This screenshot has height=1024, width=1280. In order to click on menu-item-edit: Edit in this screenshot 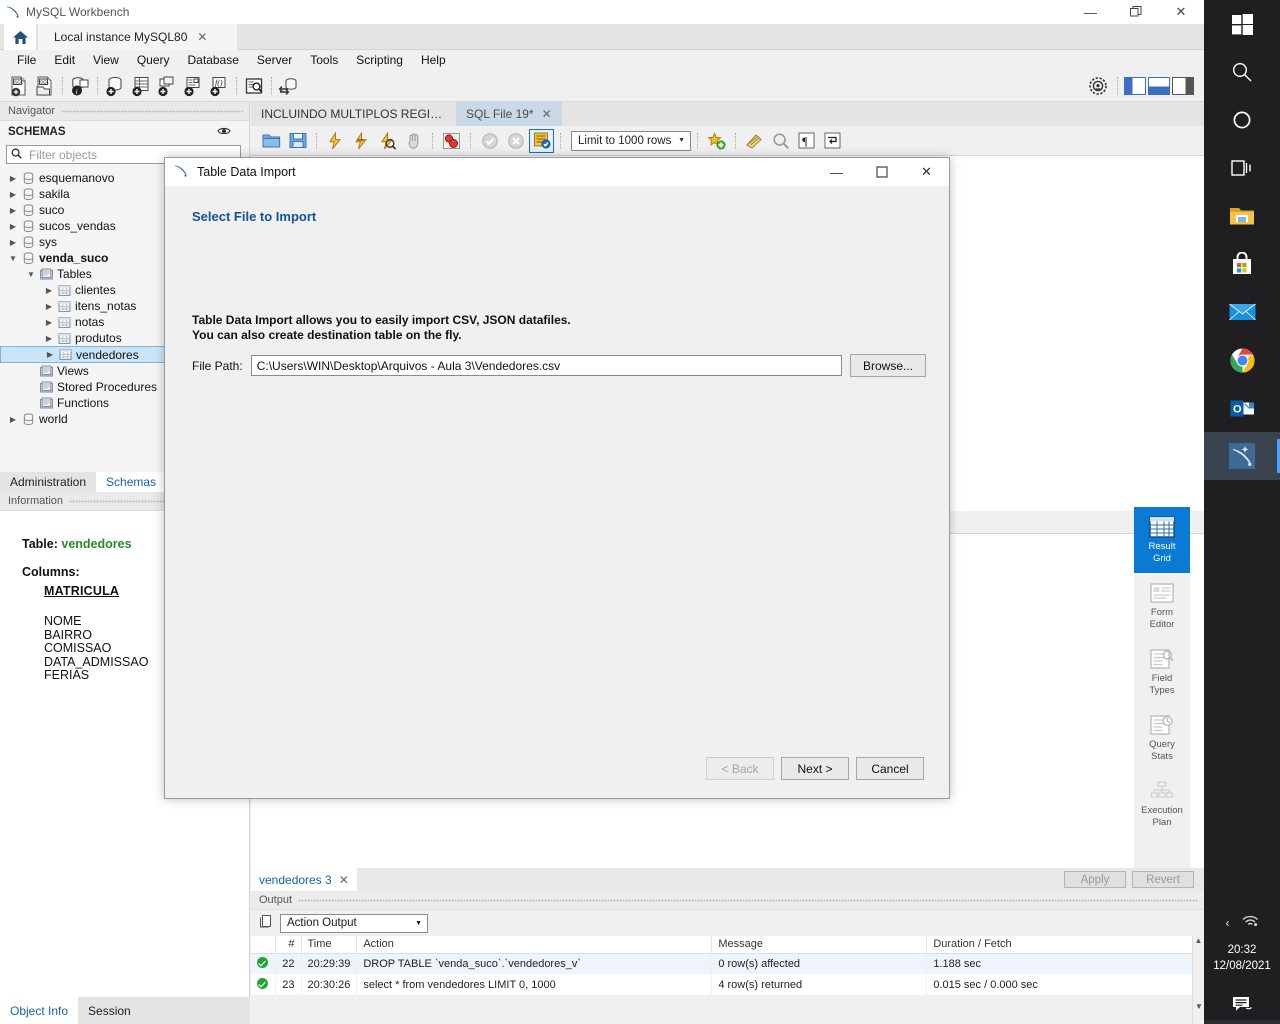, I will do `click(64, 60)`.